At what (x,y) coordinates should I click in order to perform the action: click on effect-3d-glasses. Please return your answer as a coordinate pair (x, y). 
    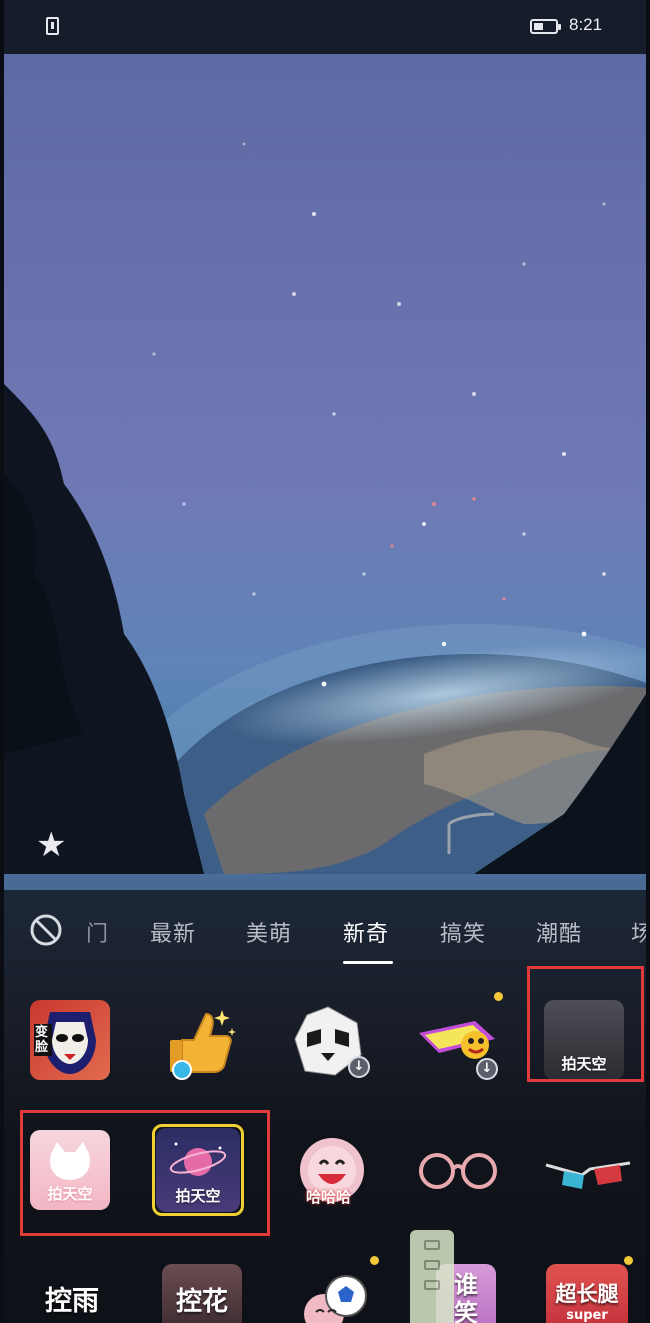
    Looking at the image, I should click on (588, 1170).